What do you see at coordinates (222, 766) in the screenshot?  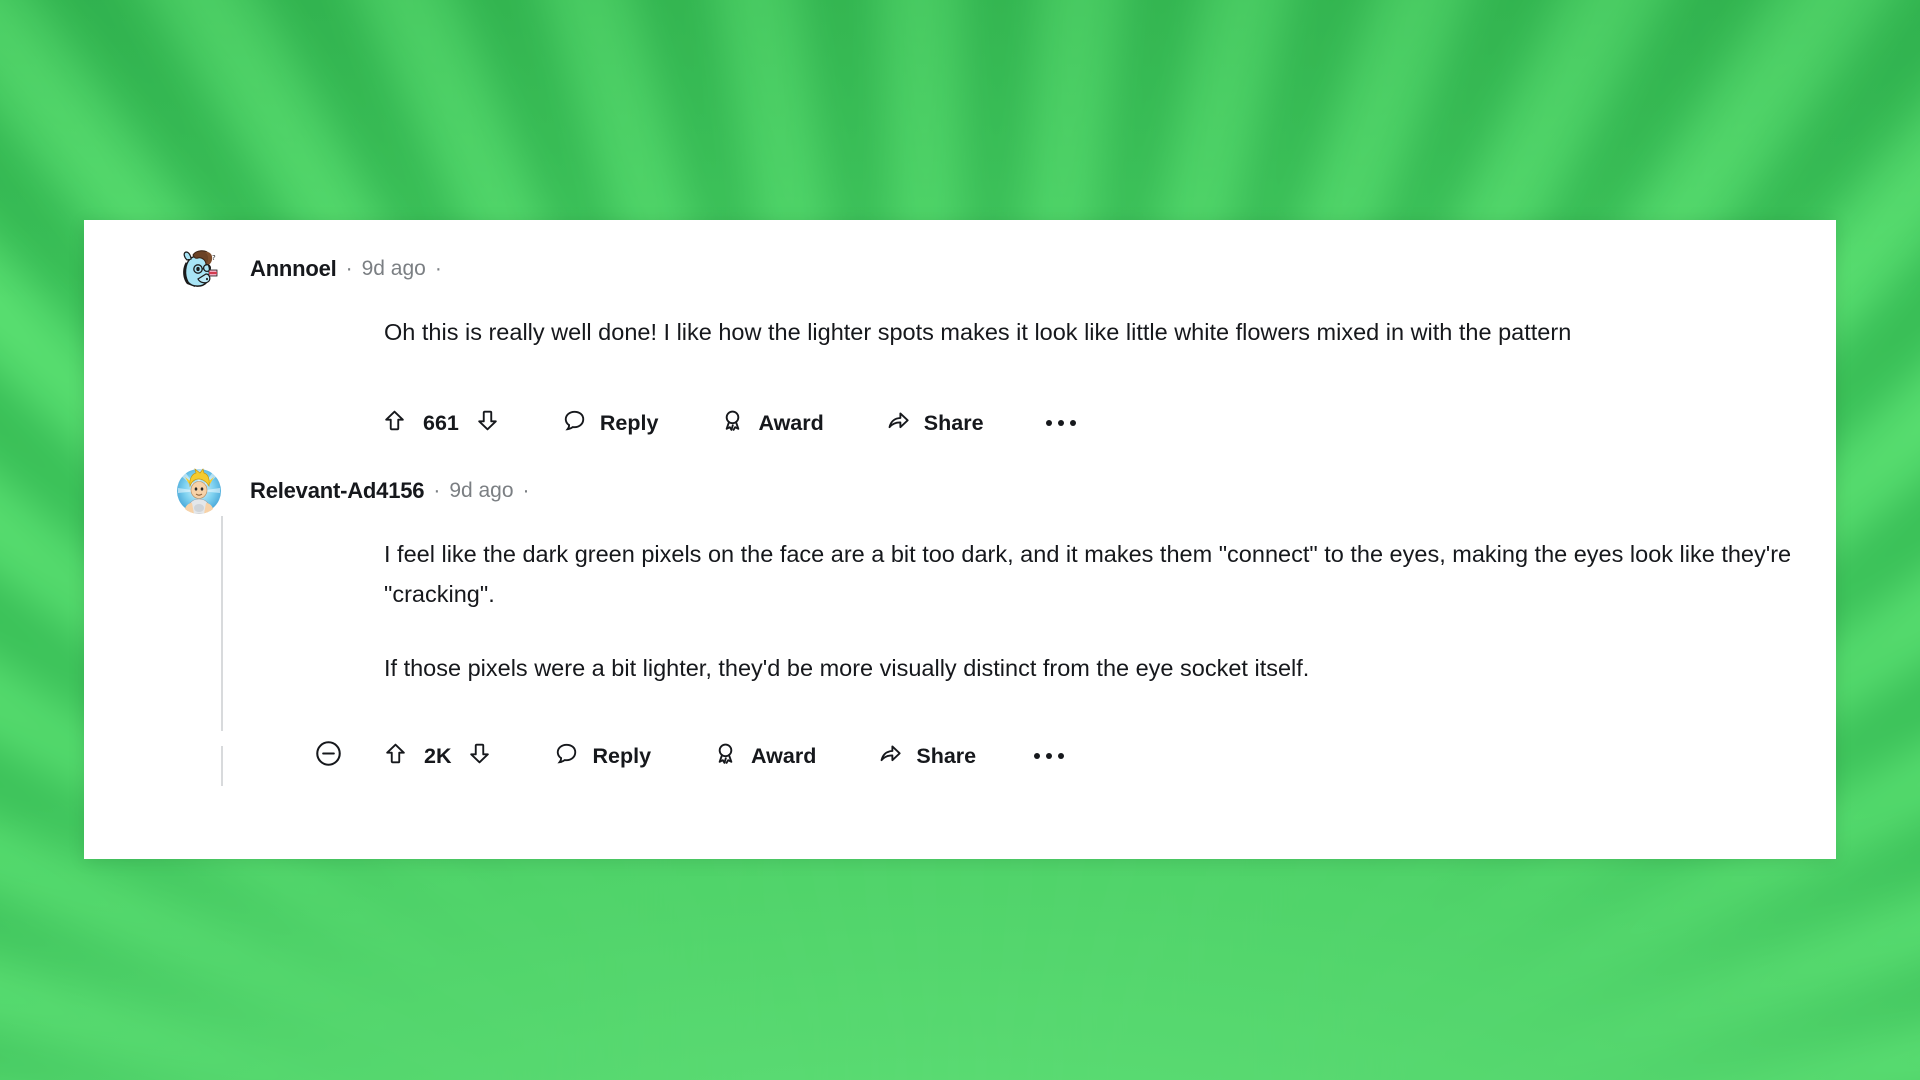 I see `thread-line-continuation` at bounding box center [222, 766].